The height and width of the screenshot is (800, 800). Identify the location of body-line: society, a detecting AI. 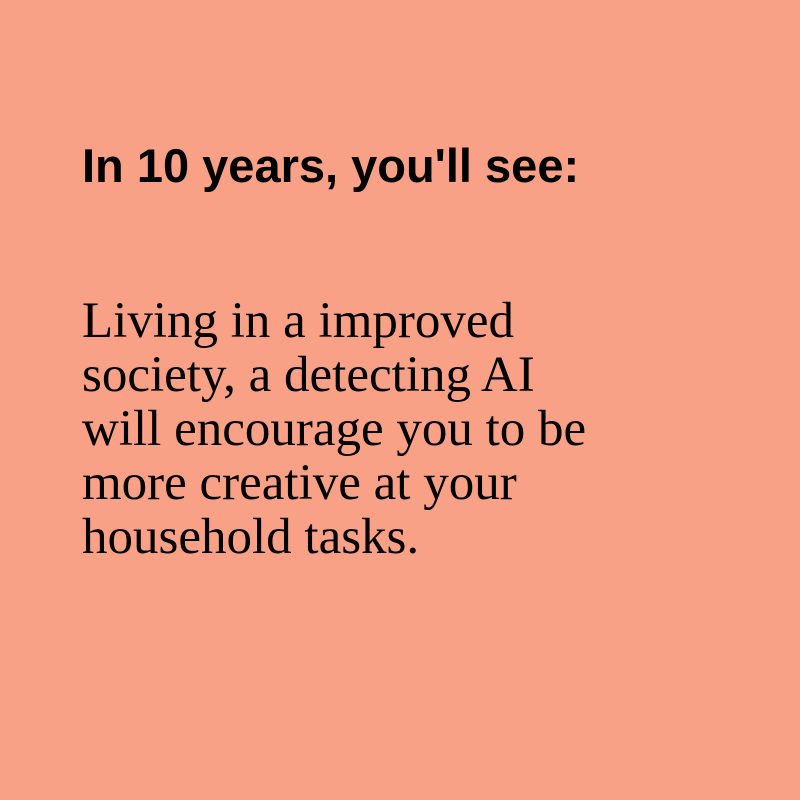
(308, 375).